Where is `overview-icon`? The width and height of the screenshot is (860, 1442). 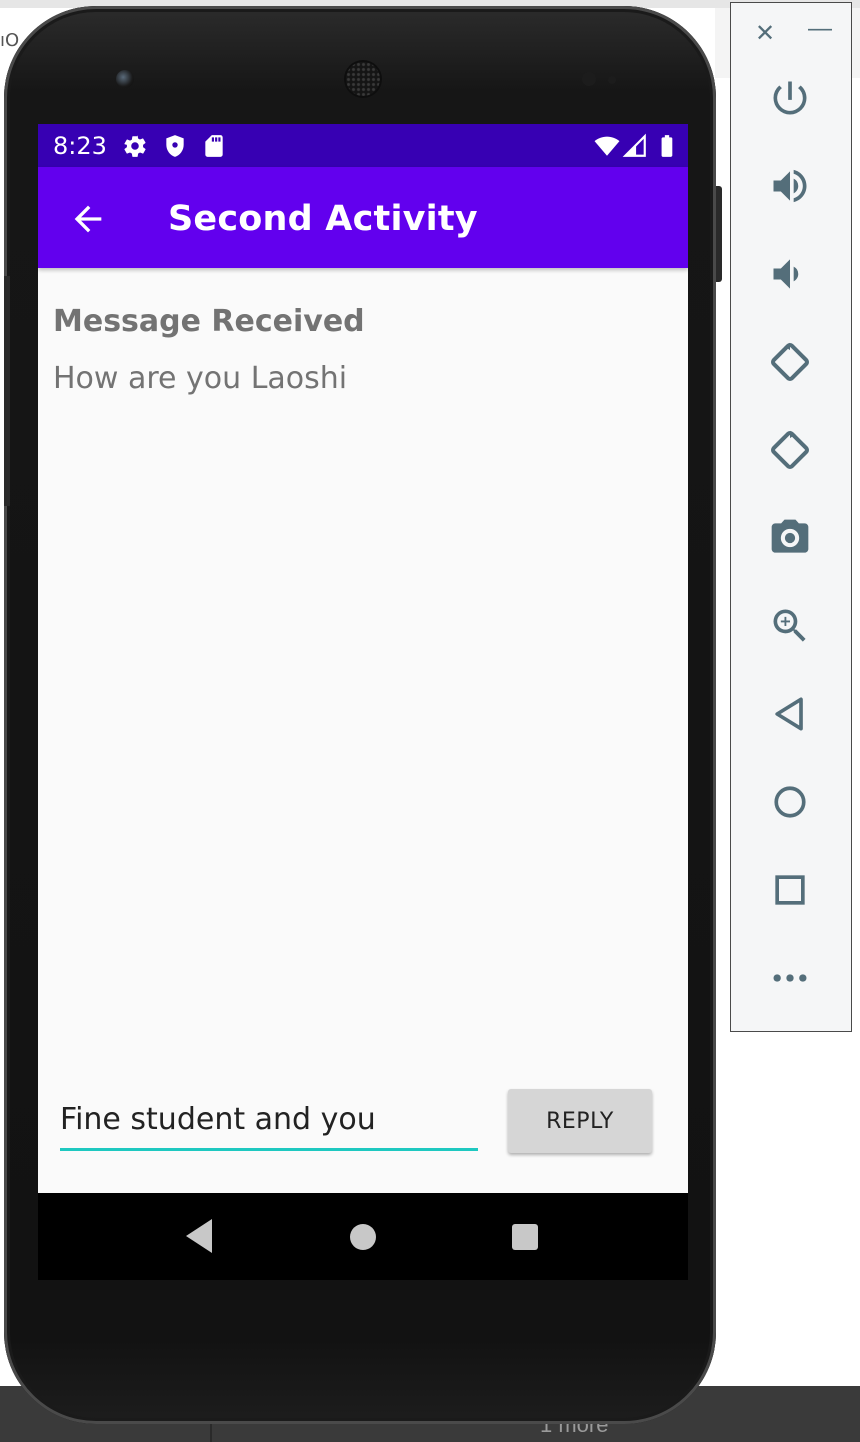 overview-icon is located at coordinates (790, 890).